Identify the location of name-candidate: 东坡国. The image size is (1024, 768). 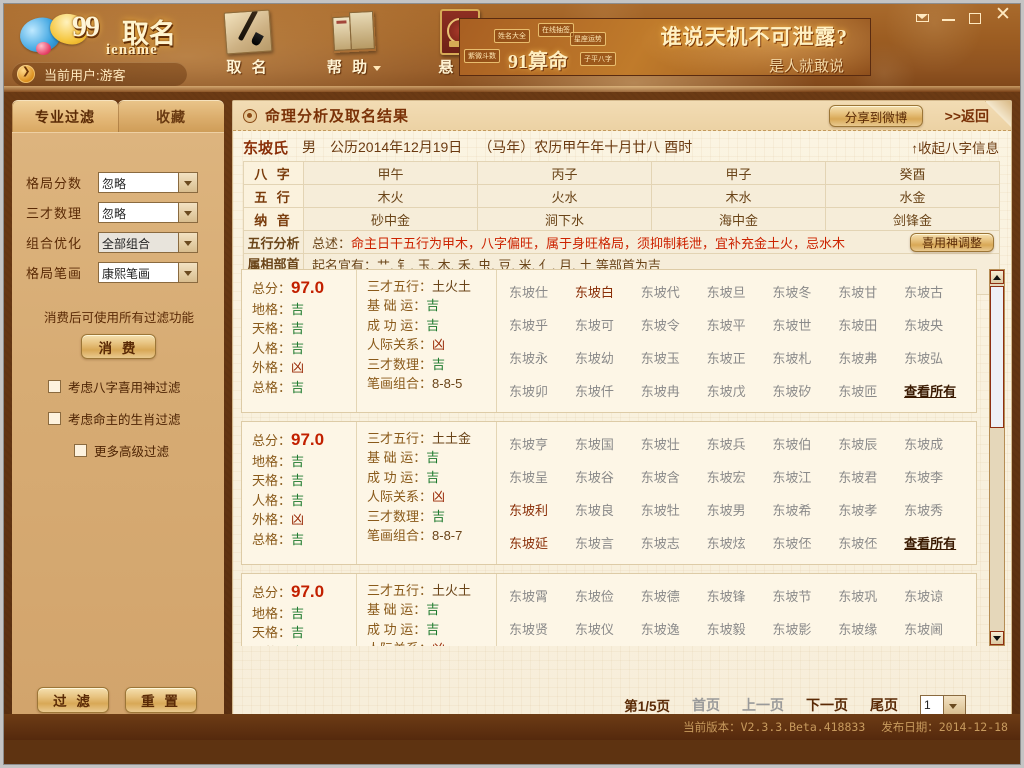
(608, 444).